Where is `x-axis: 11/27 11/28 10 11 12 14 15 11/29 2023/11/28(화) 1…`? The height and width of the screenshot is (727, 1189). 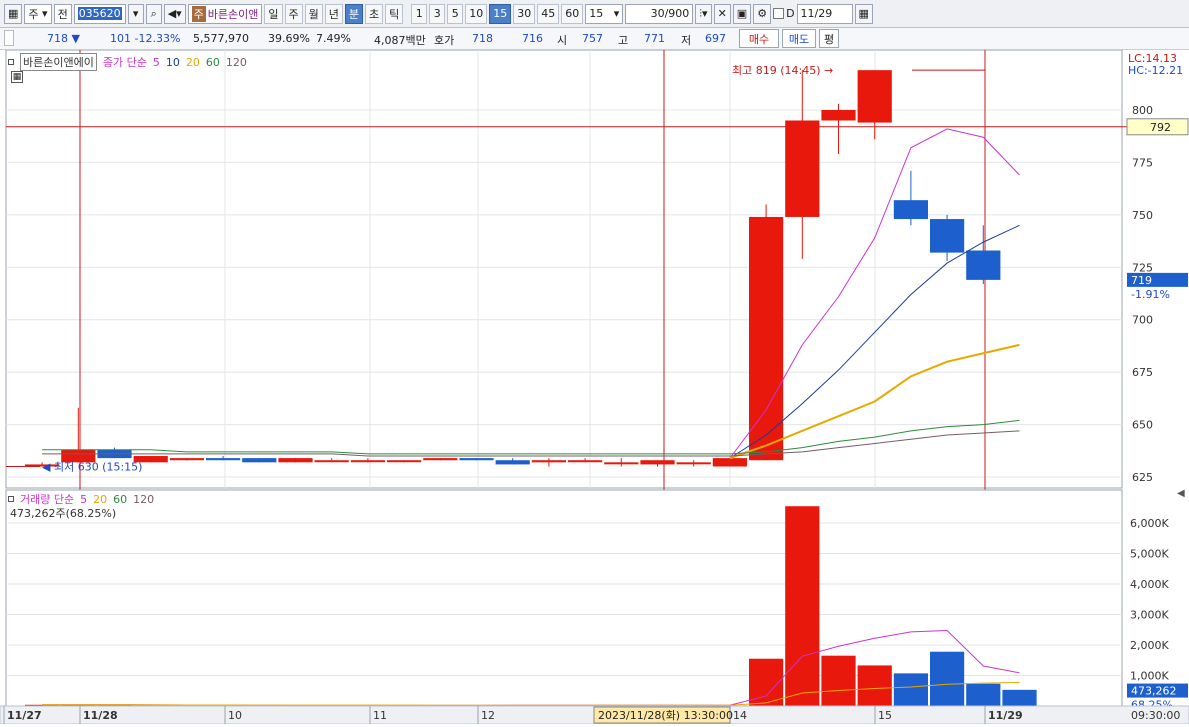
x-axis: 11/27 11/28 10 11 12 14 15 11/29 2023/11/28(화) 1… is located at coordinates (594, 715).